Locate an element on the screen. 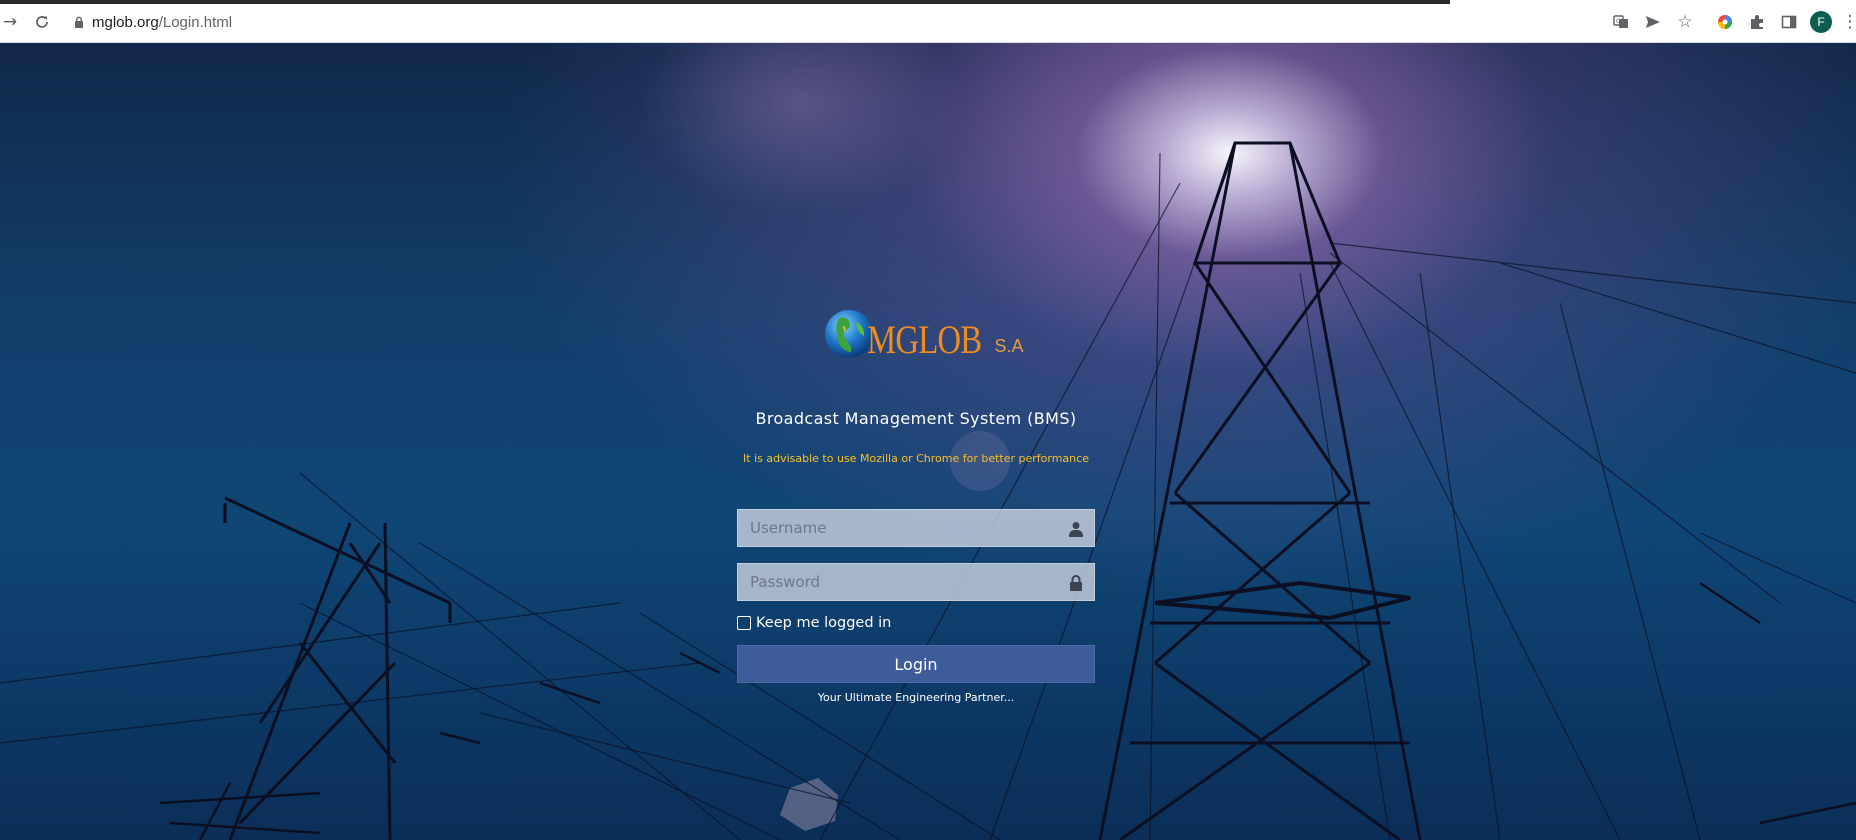 The image size is (1856, 840). reload-icon is located at coordinates (42, 22).